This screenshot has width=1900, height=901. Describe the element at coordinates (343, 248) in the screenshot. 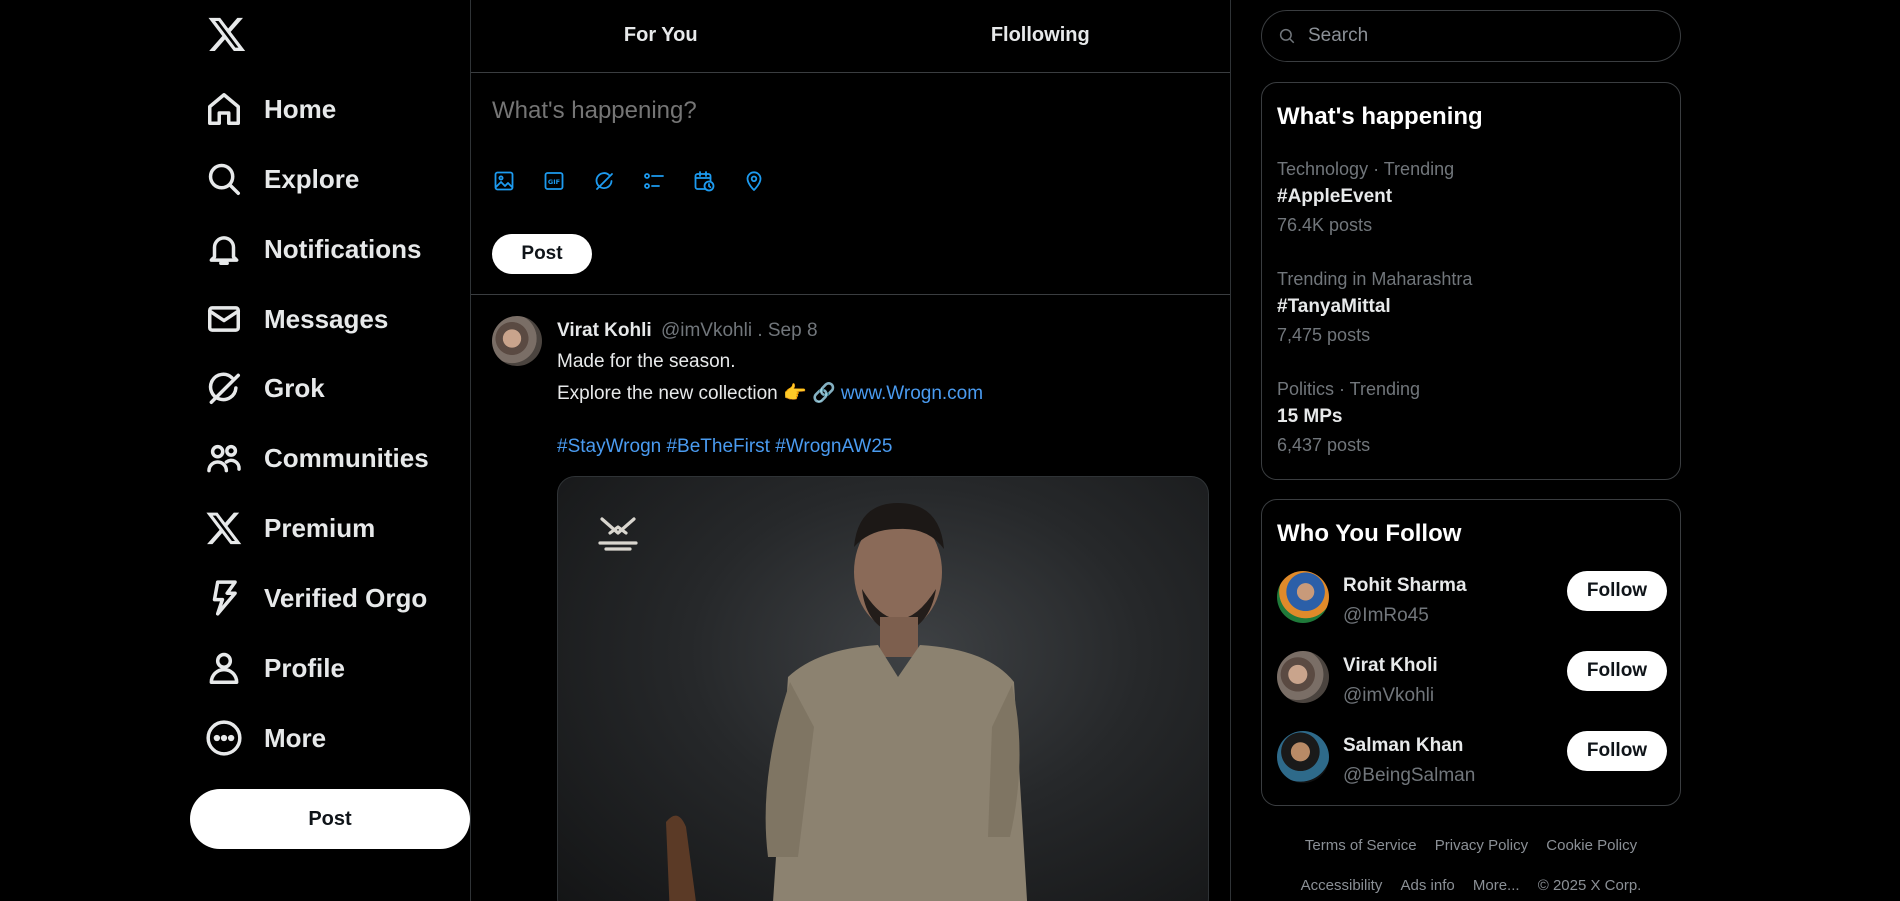

I see `nav-label: Notifications` at that location.